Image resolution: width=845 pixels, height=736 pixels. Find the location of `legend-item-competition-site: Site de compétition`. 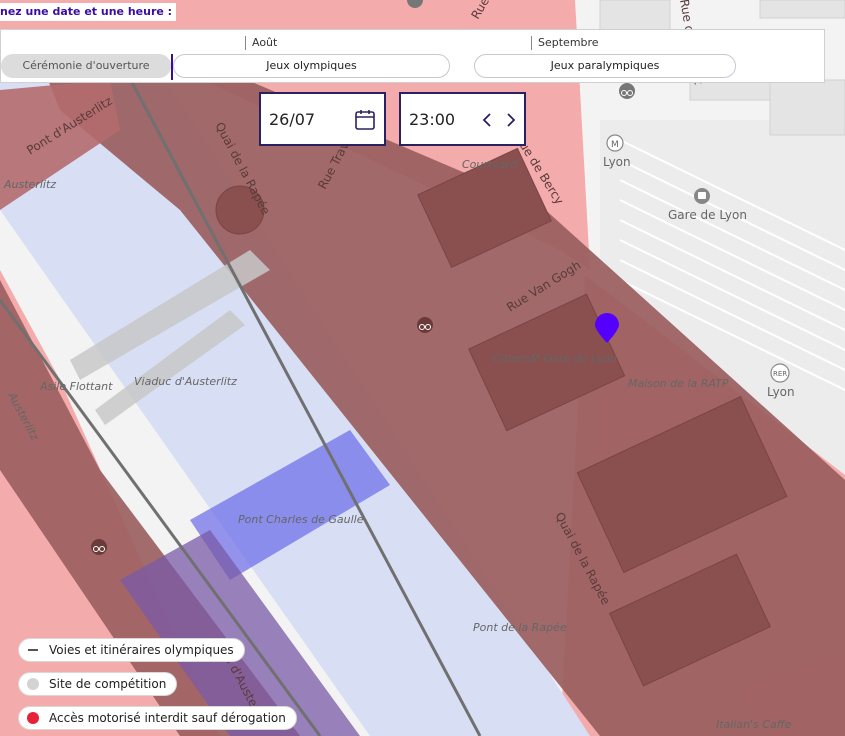

legend-item-competition-site: Site de compétition is located at coordinates (98, 684).